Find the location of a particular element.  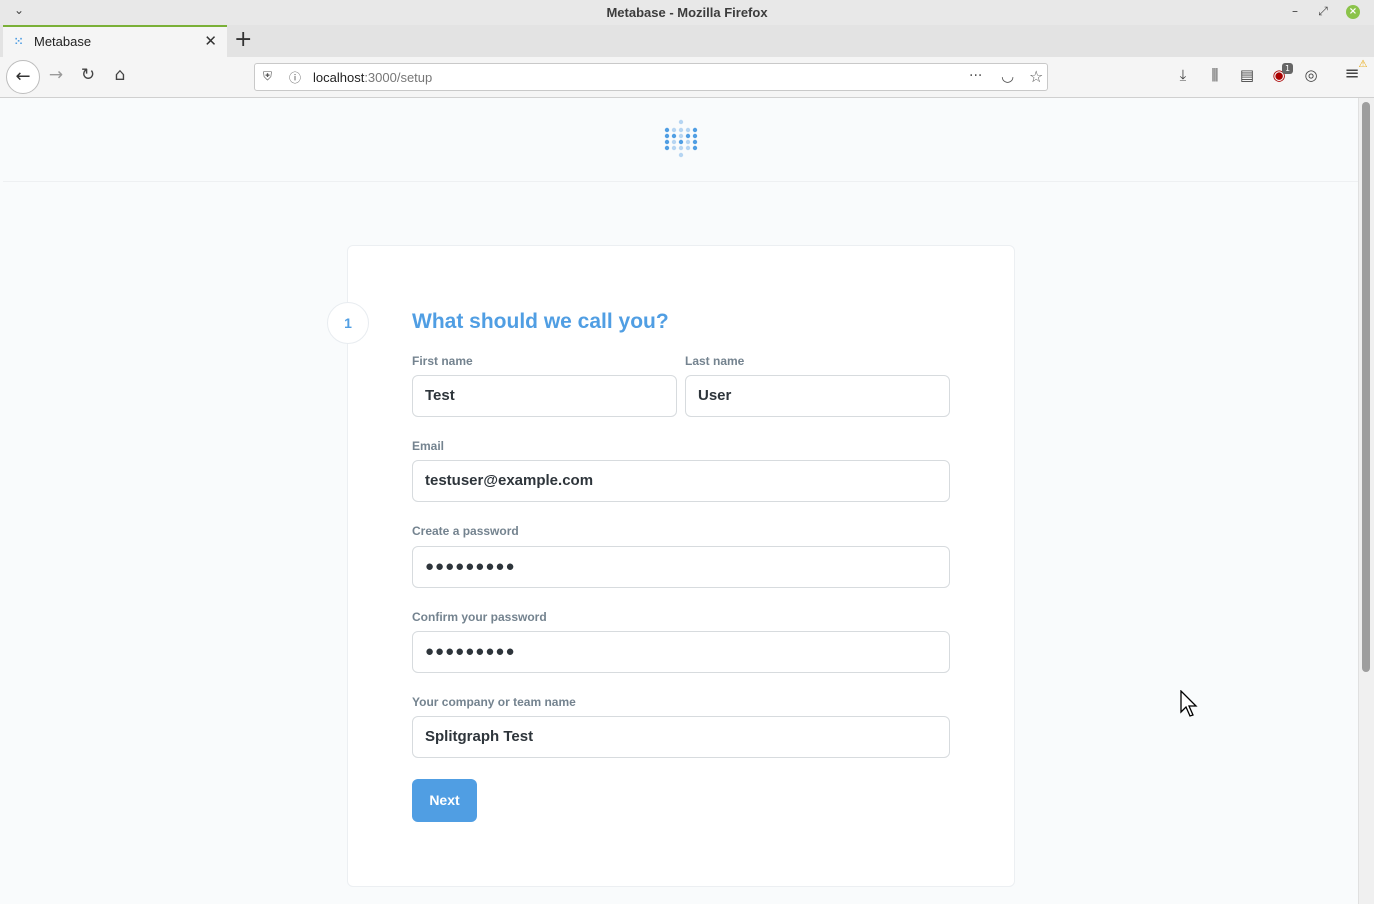

metabase-logo-icon is located at coordinates (681, 138).